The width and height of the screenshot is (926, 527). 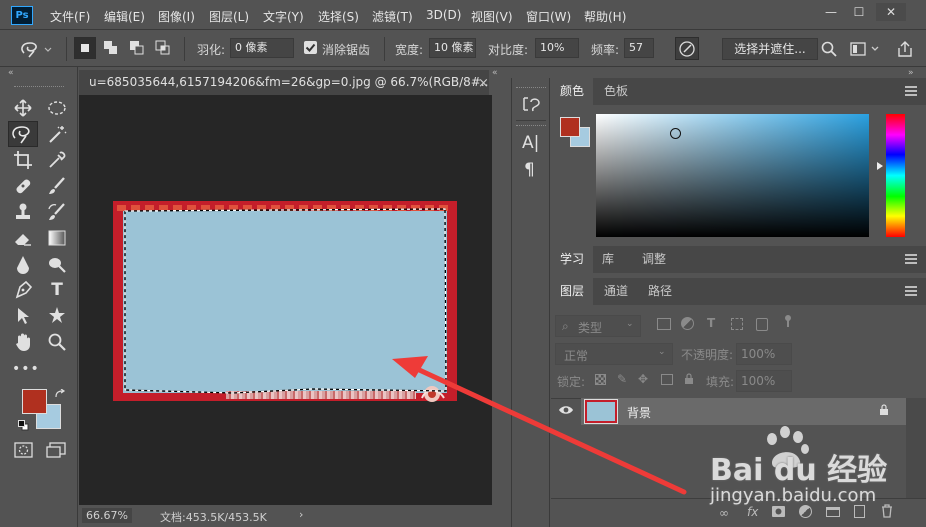 I want to click on baidu-watermark: Bai du 经验 jingyan.baidu.com, so click(x=810, y=470).